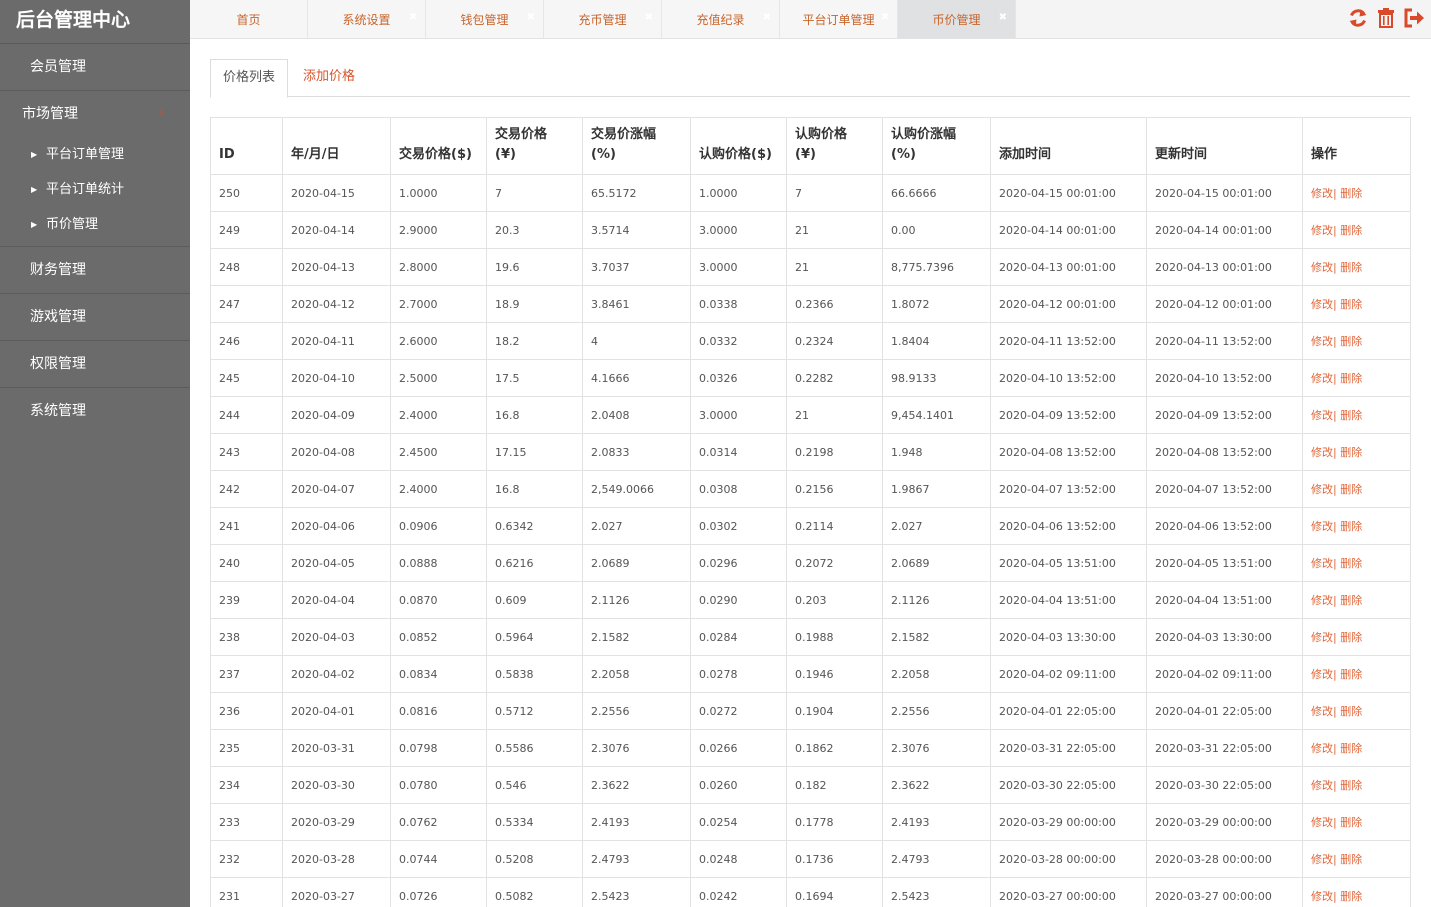 Image resolution: width=1431 pixels, height=907 pixels. Describe the element at coordinates (1386, 18) in the screenshot. I see `trash-icon` at that location.